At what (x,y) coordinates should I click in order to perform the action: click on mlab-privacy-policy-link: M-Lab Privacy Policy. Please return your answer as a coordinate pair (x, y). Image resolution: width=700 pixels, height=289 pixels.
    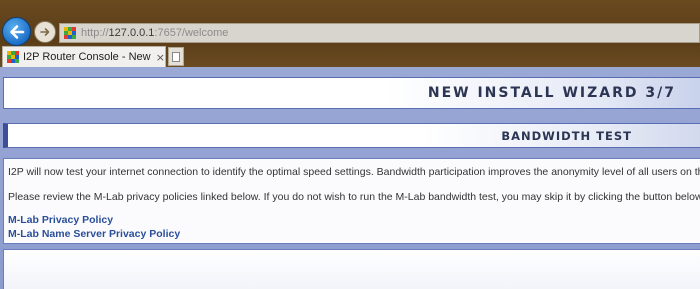
    Looking at the image, I should click on (354, 220).